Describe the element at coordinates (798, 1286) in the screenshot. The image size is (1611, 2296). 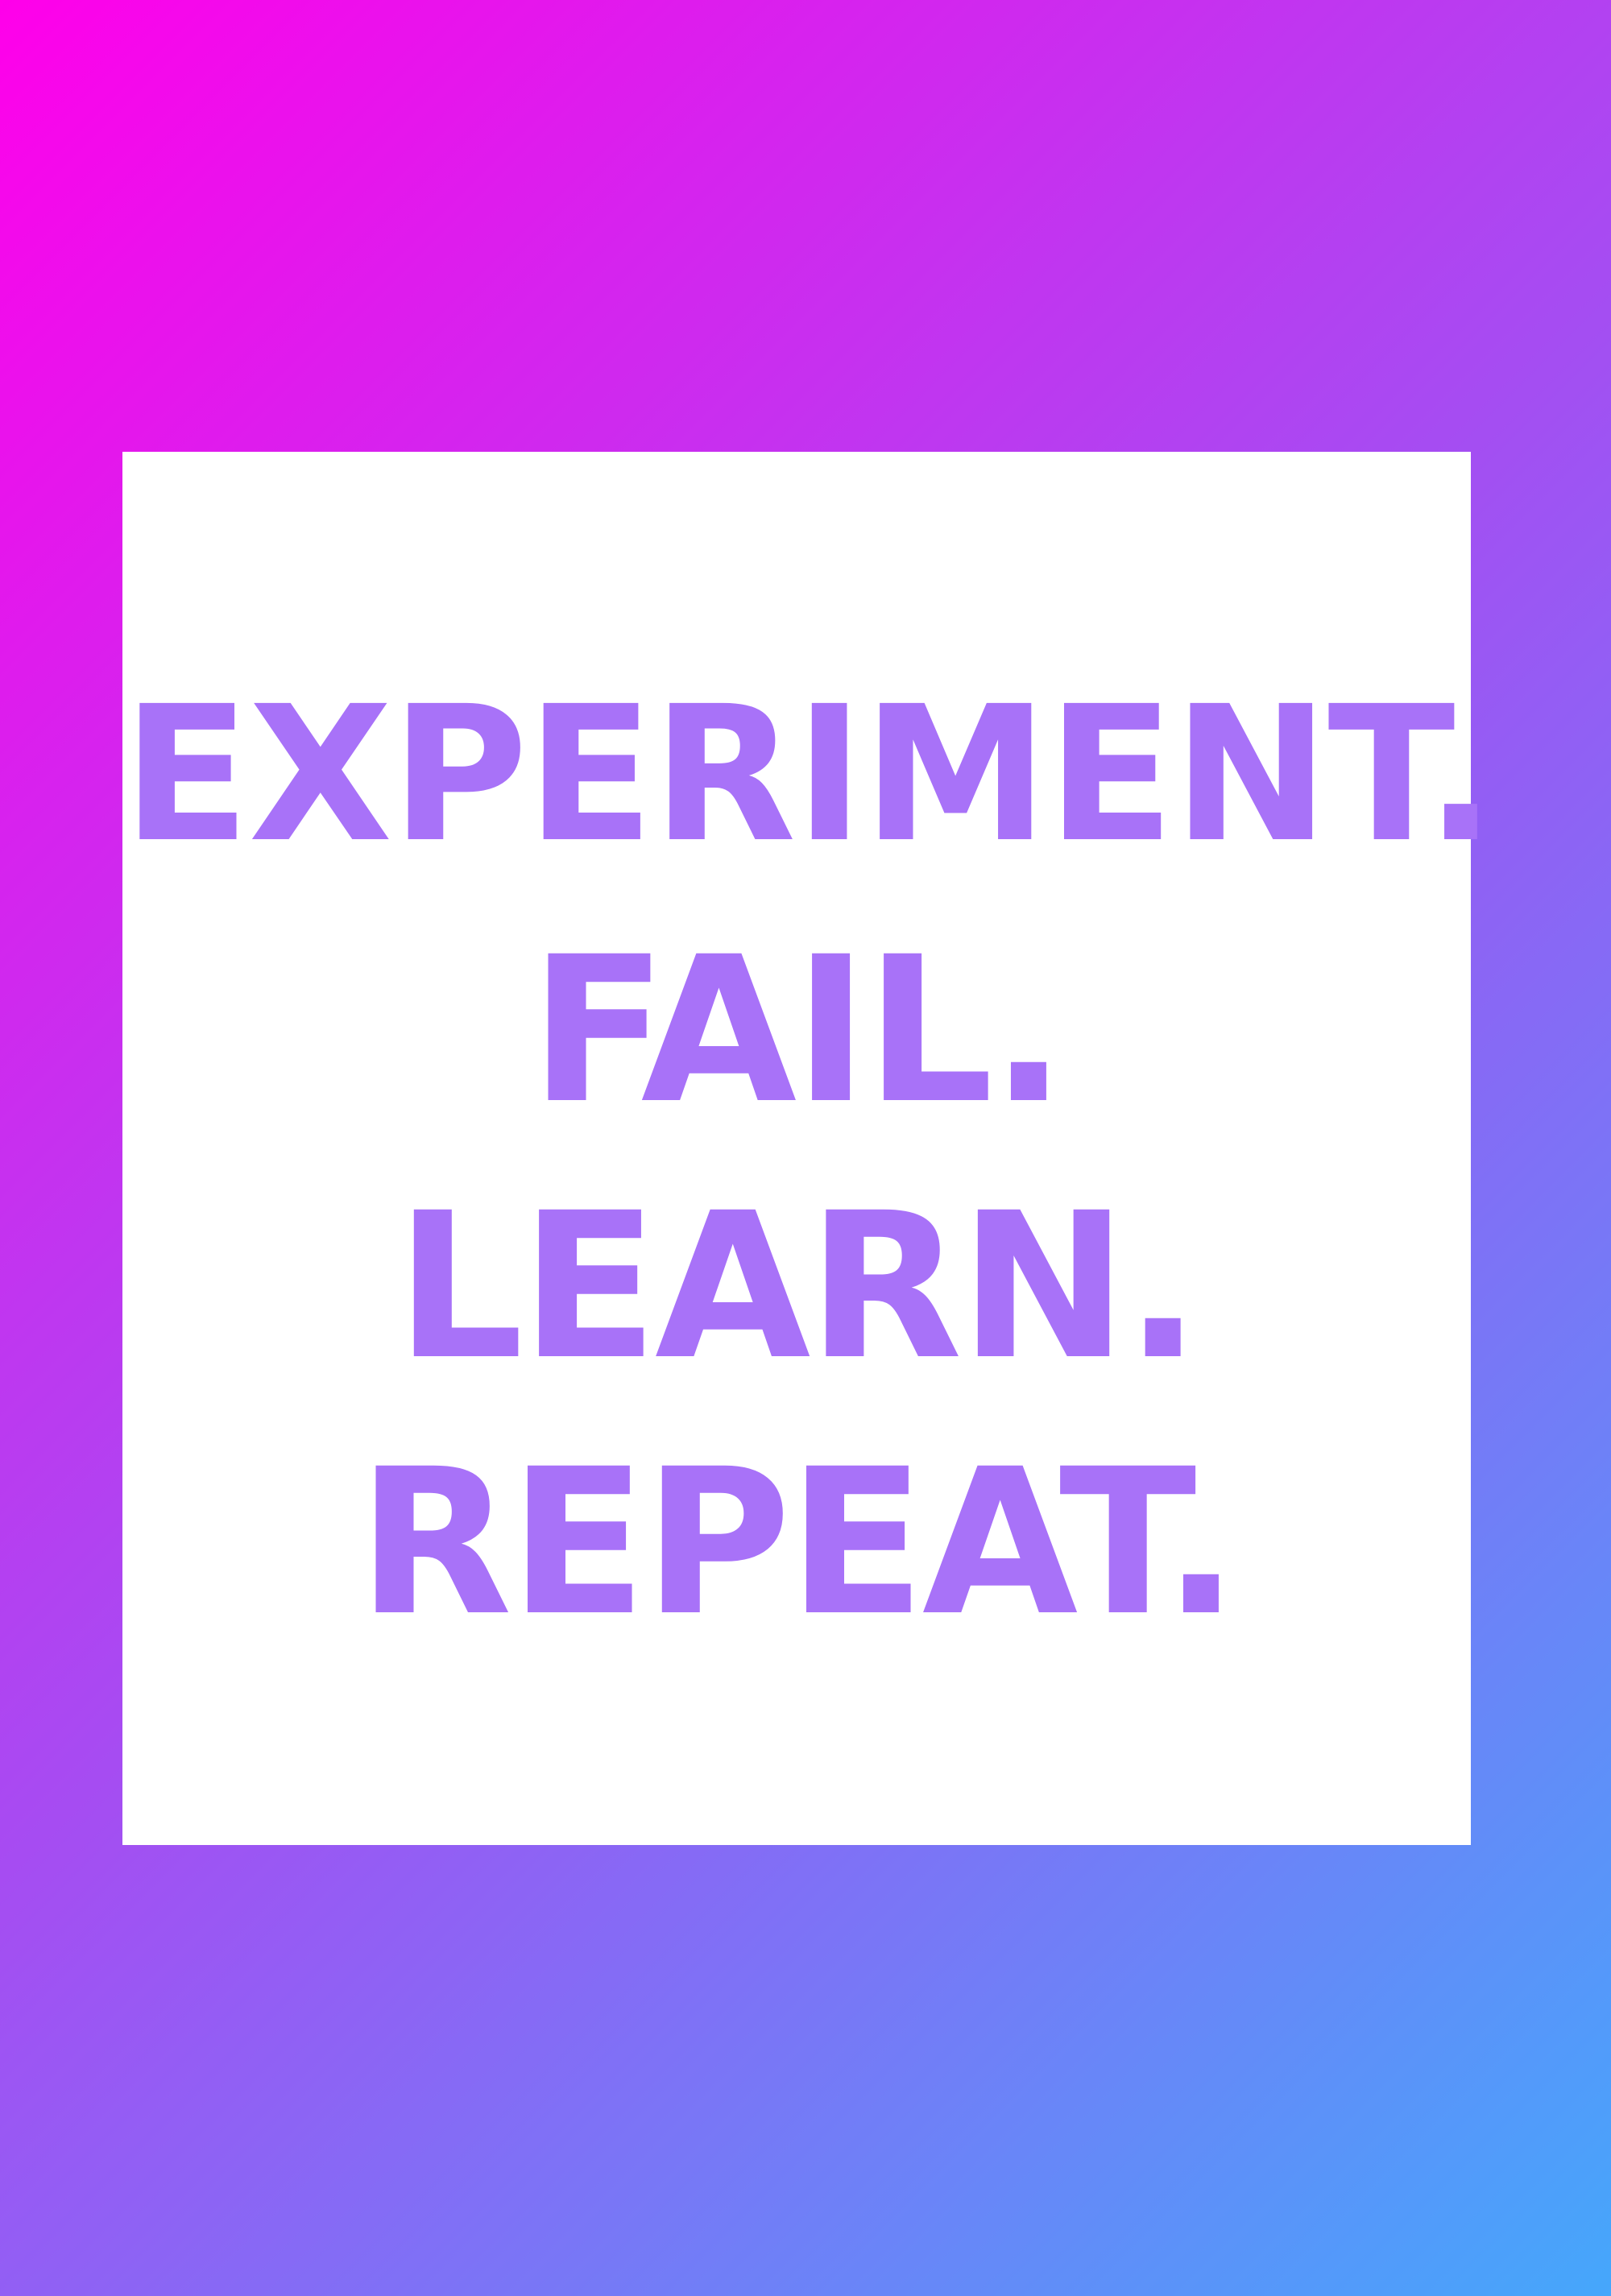
I see `quote-line-learn: LEARN.` at that location.